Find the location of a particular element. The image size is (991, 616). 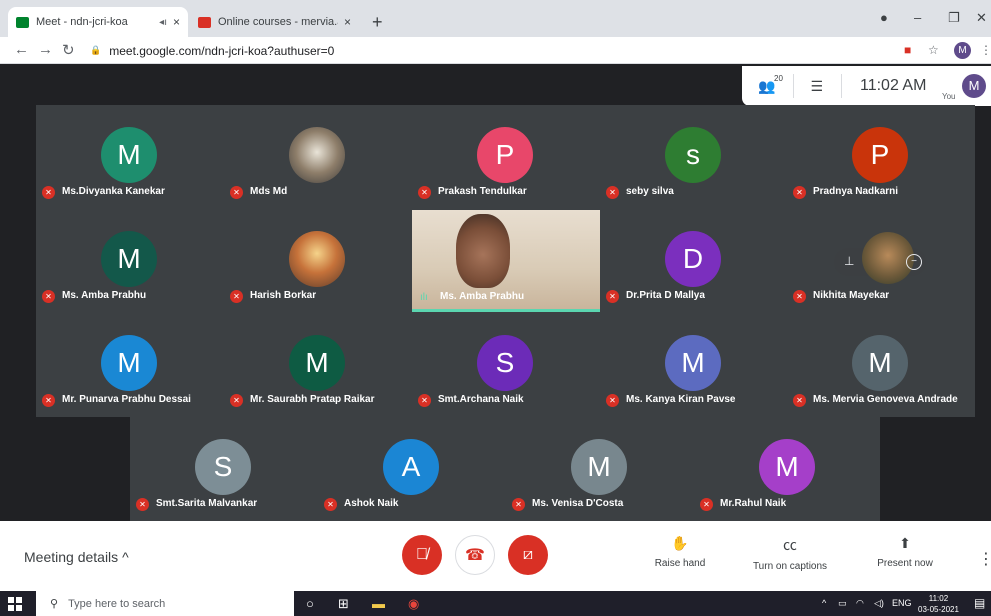

participant-tile: D ✕ Dr.Prita D Mallya is located at coordinates (693, 260).